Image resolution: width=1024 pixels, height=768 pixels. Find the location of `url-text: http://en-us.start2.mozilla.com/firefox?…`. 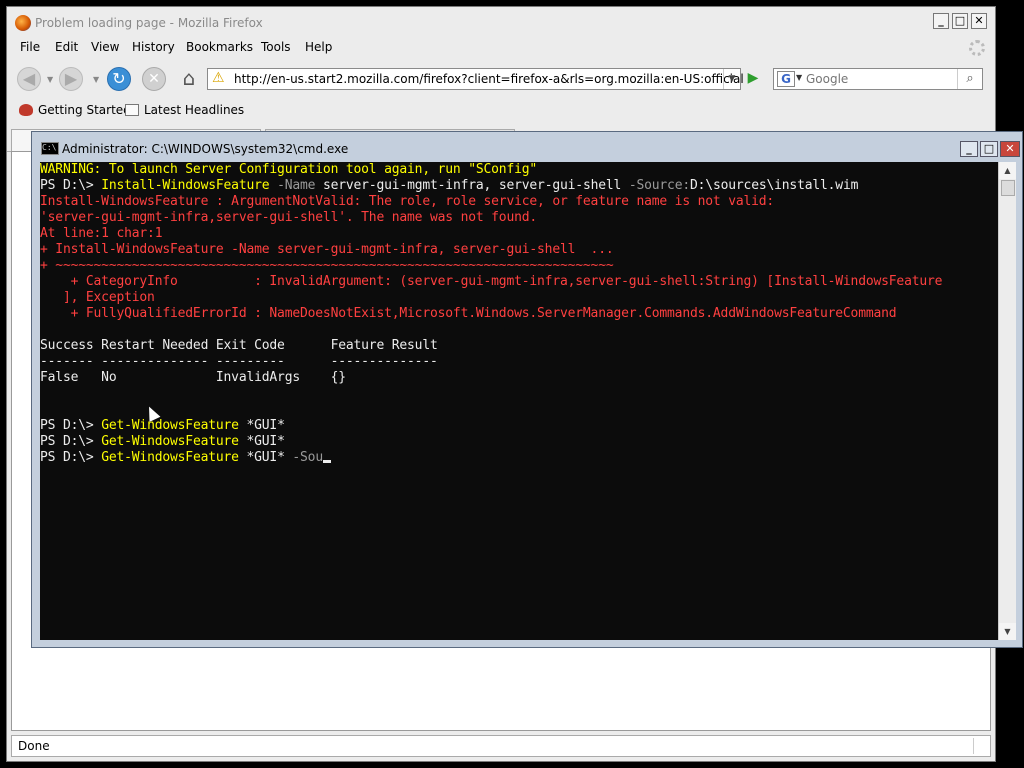

url-text: http://en-us.start2.mozilla.com/firefox?… is located at coordinates (489, 79).